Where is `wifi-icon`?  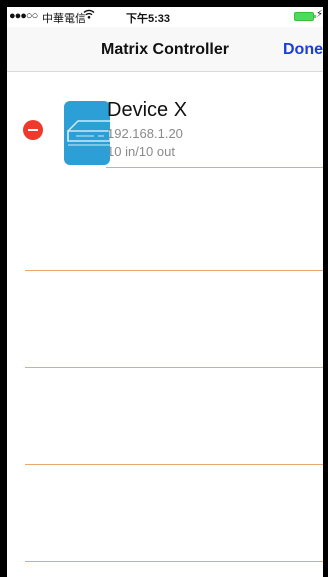 wifi-icon is located at coordinates (89, 15).